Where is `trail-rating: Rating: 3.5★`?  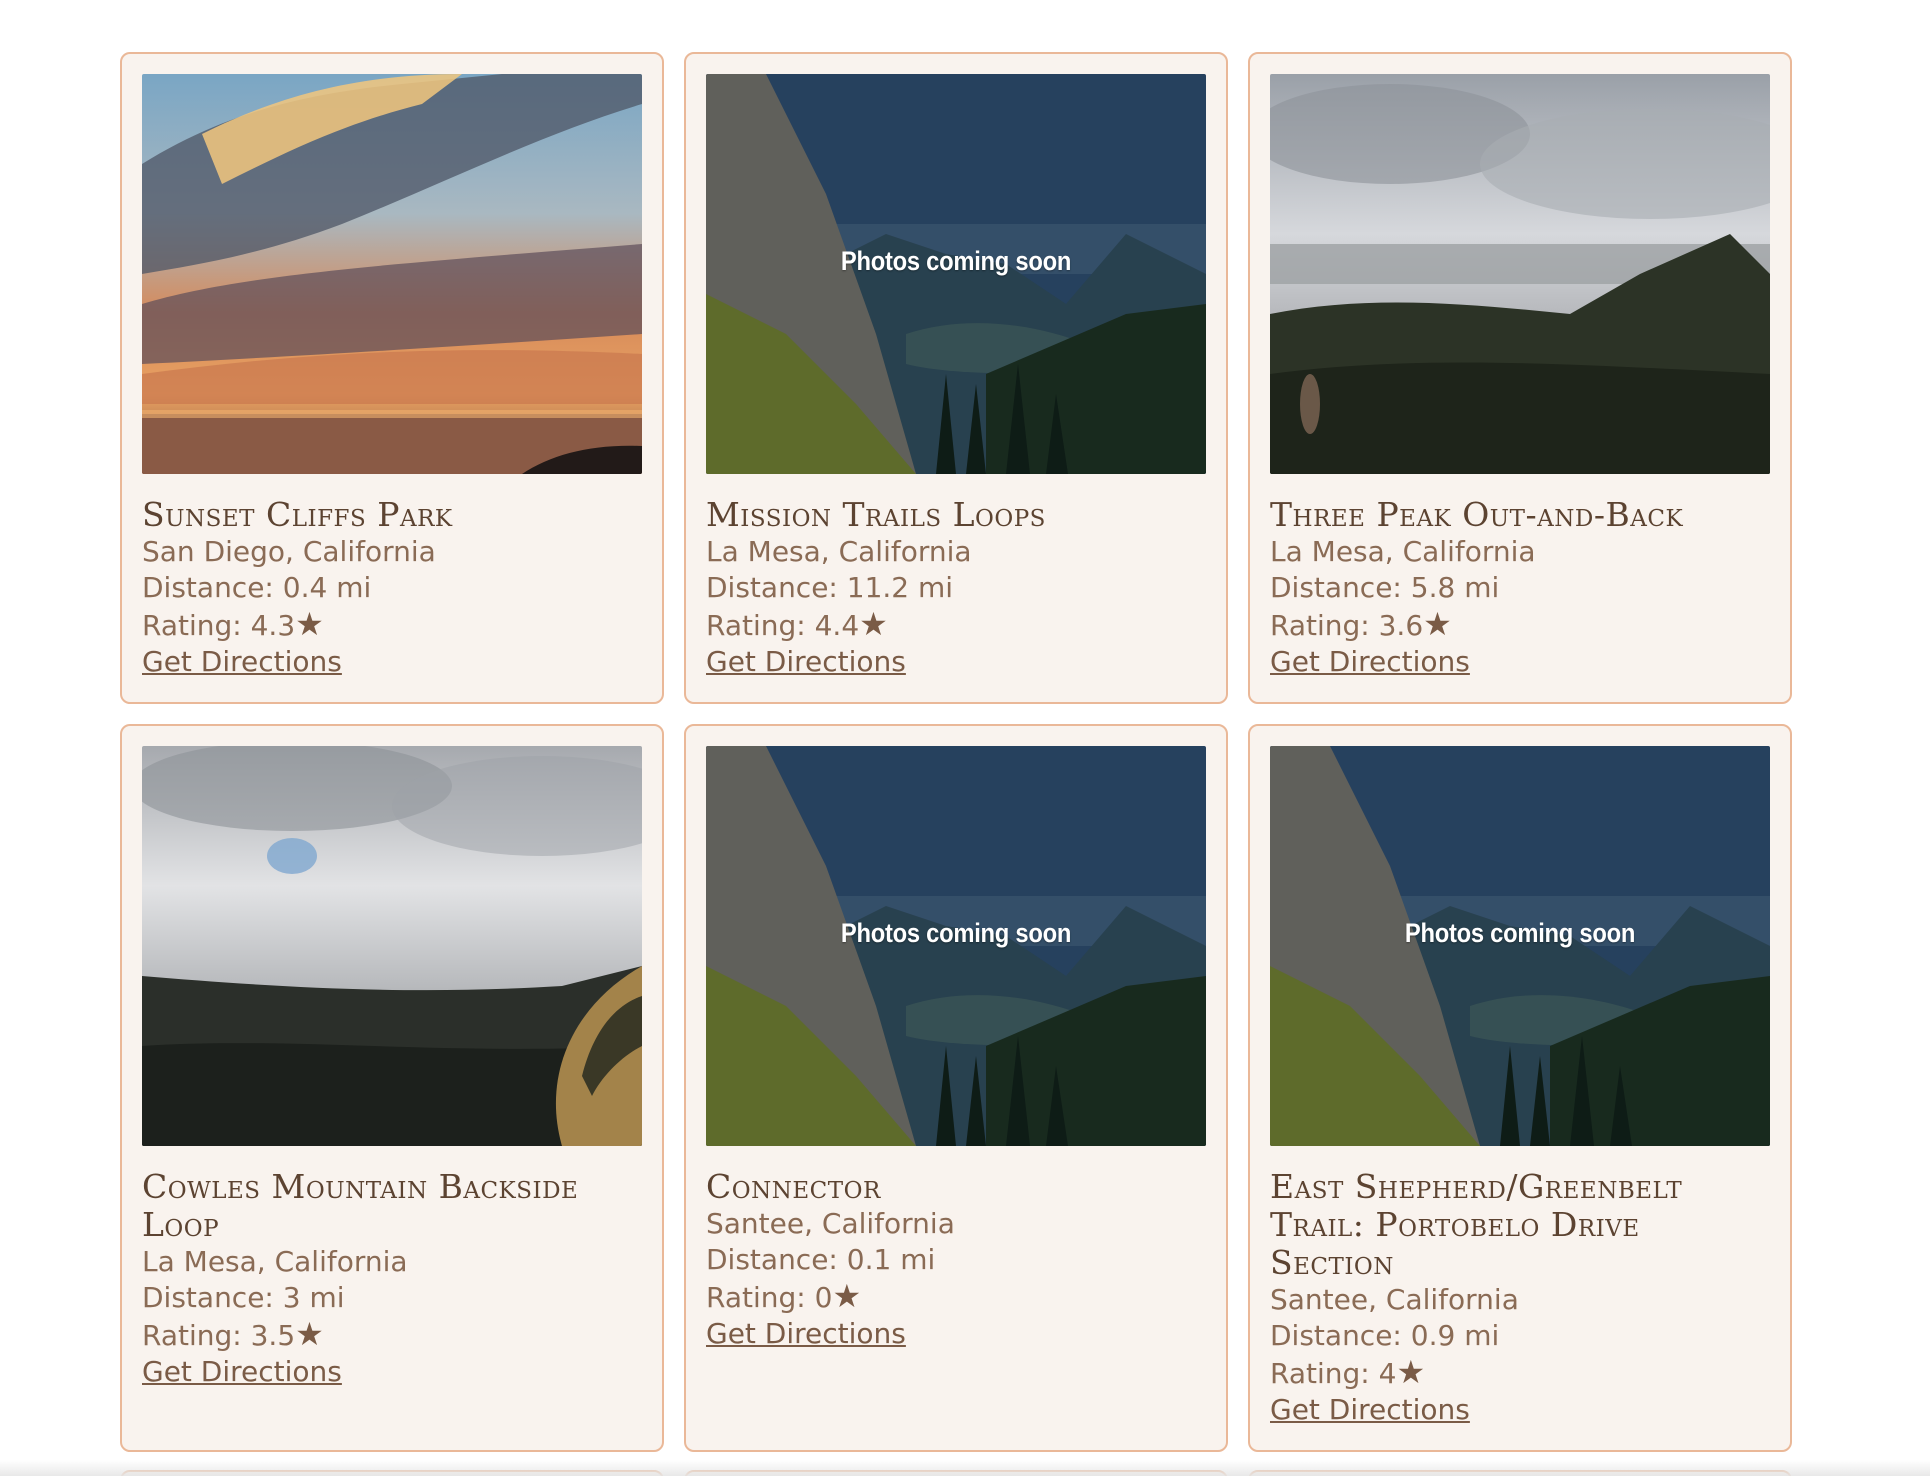
trail-rating: Rating: 3.5★ is located at coordinates (392, 1335).